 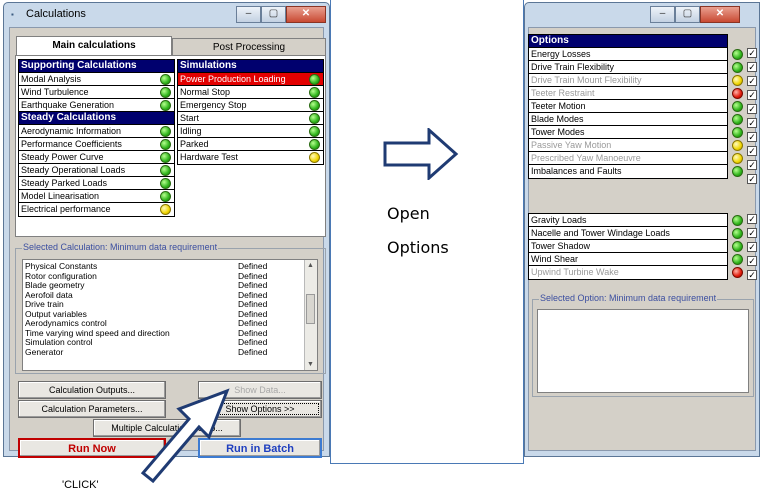 I want to click on option-item: Drive Train Flexibility, so click(x=636, y=67).